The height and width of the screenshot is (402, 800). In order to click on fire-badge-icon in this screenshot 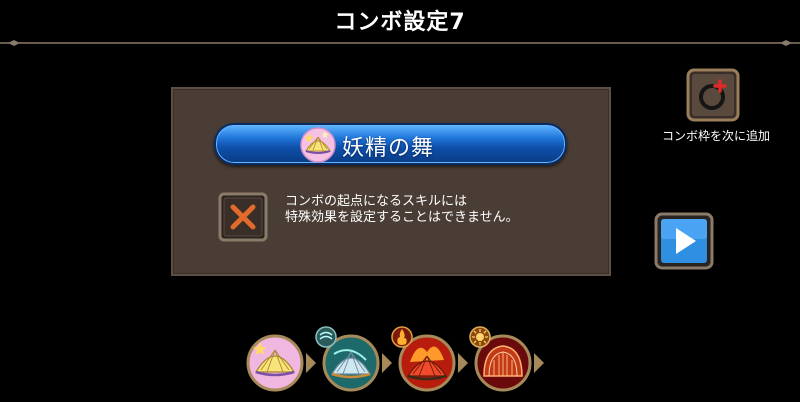, I will do `click(402, 337)`.